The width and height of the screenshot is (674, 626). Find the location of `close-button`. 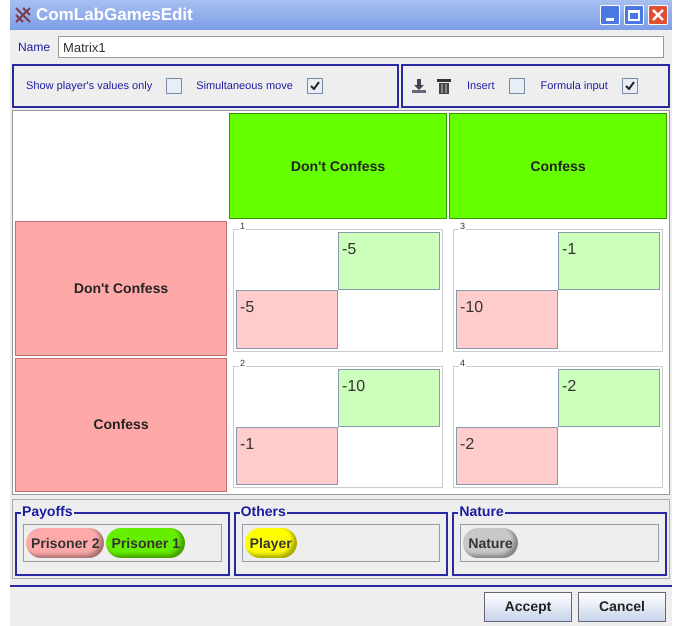

close-button is located at coordinates (658, 15).